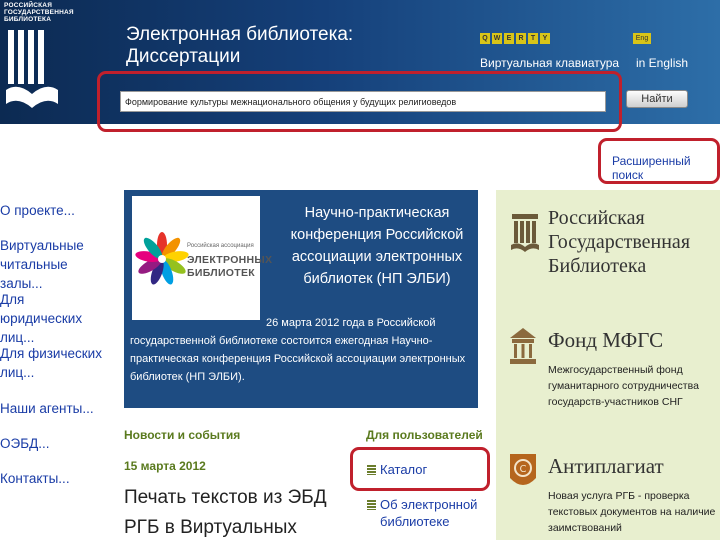  Describe the element at coordinates (240, 45) in the screenshot. I see `site-title: Электронная библиотека: Диссертации` at that location.